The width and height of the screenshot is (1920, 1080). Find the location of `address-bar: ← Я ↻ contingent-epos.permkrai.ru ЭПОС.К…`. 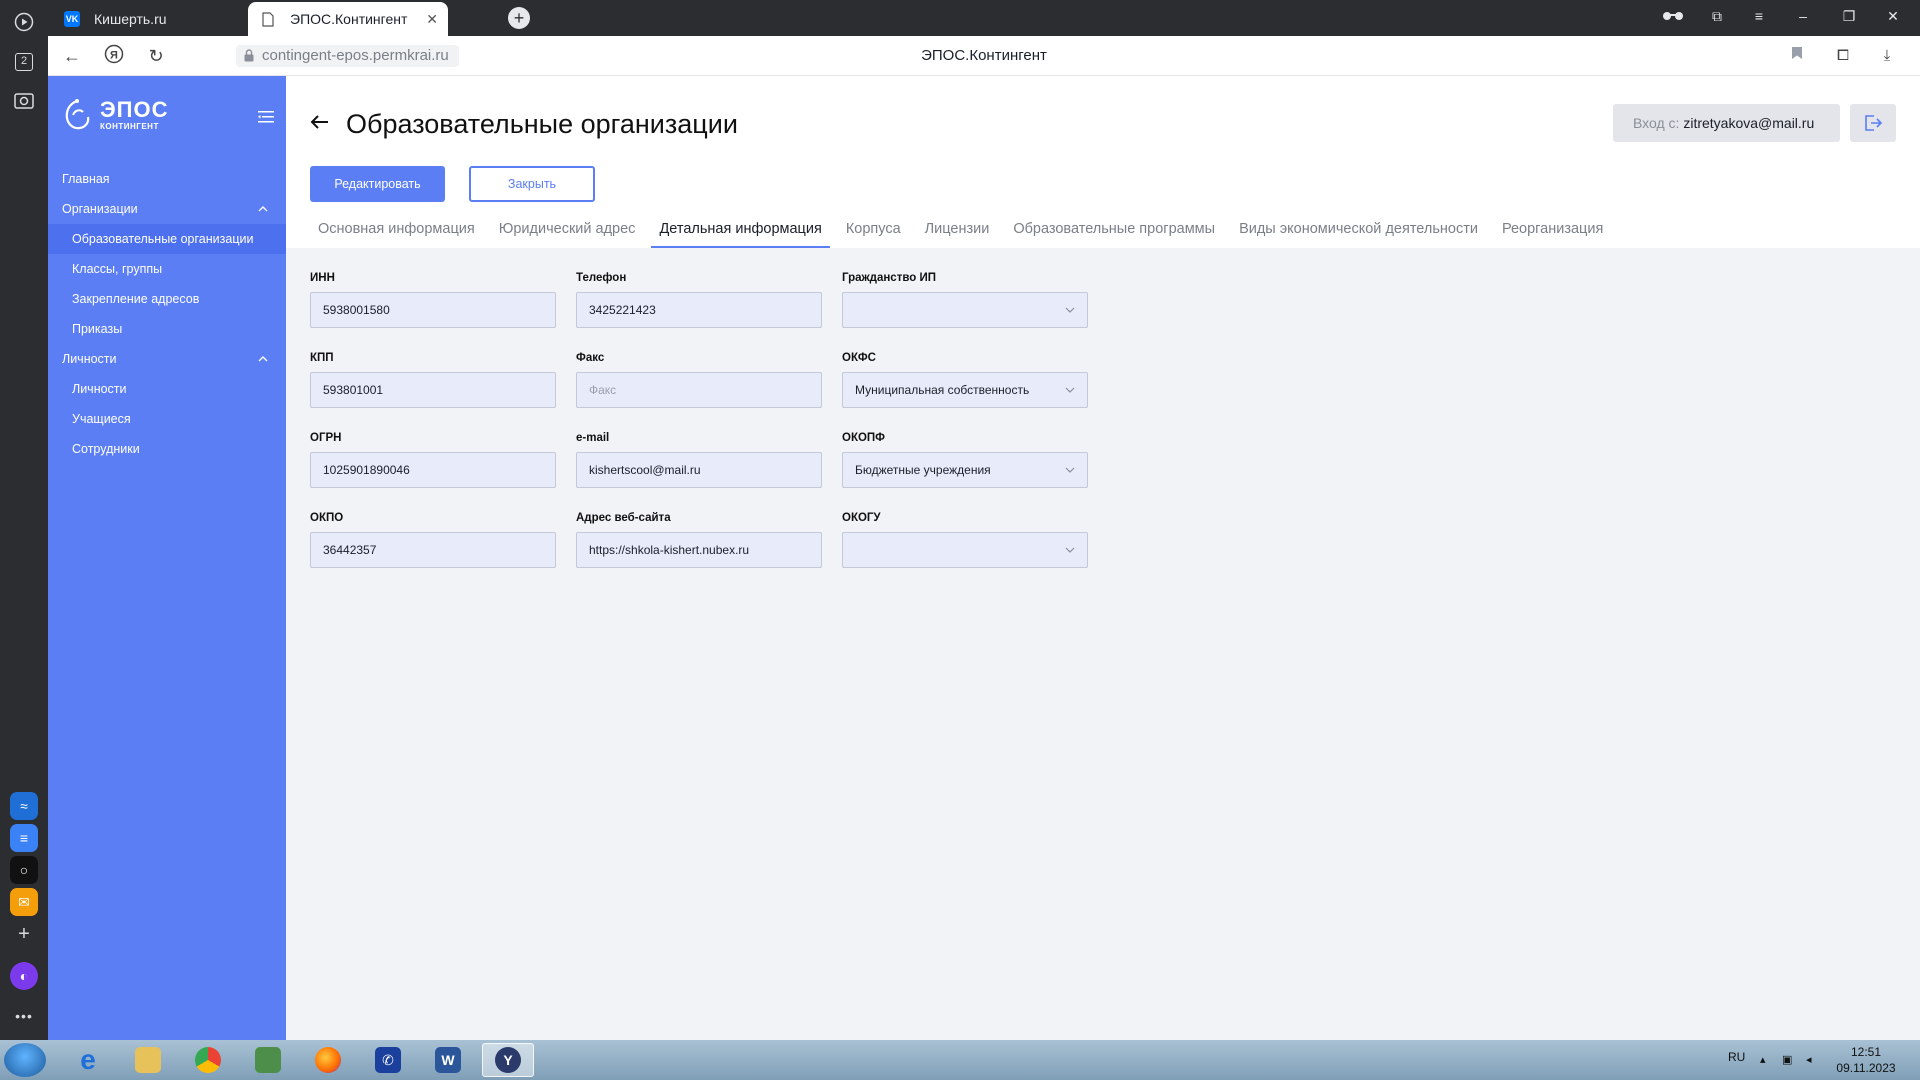

address-bar: ← Я ↻ contingent-epos.permkrai.ru ЭПОС.К… is located at coordinates (984, 56).